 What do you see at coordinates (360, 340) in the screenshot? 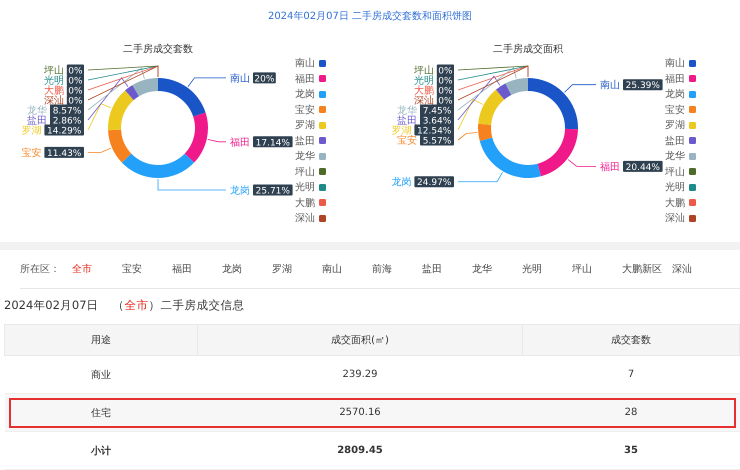
I see `column-header: 成交面积(㎡)` at bounding box center [360, 340].